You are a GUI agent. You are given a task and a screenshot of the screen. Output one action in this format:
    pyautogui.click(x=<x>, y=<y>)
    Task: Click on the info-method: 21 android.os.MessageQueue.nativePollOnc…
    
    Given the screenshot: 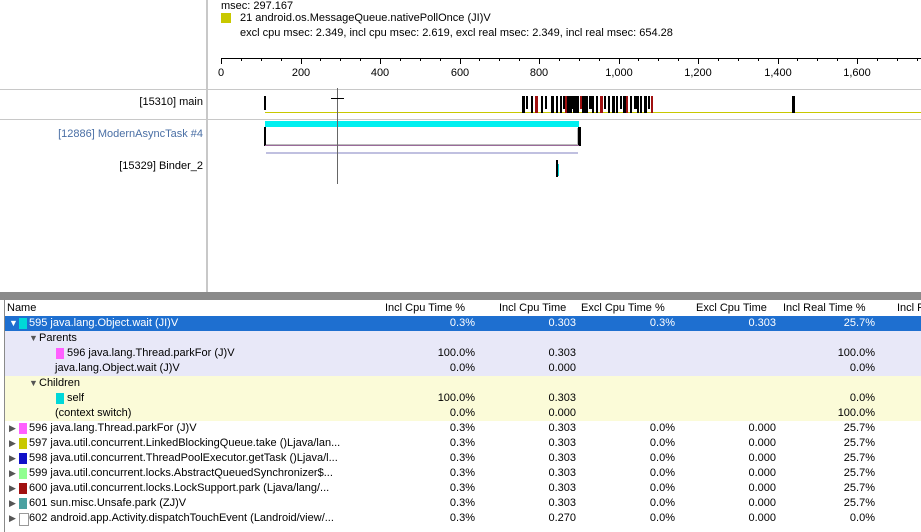 What is the action you would take?
    pyautogui.click(x=365, y=18)
    